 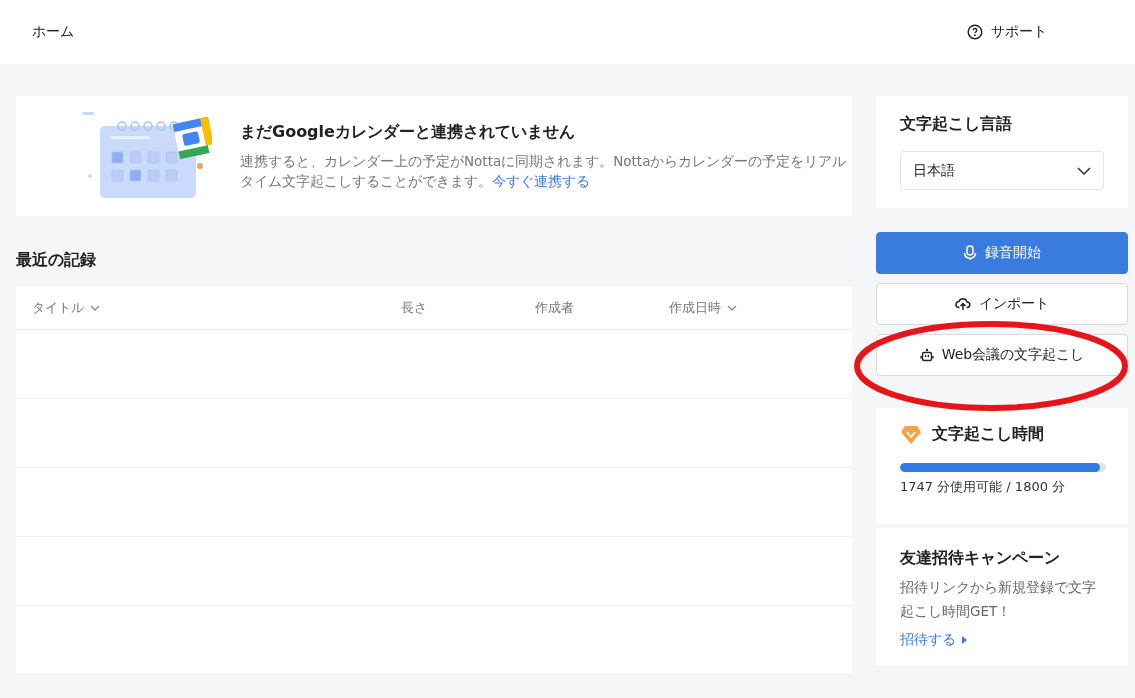 What do you see at coordinates (56, 260) in the screenshot?
I see `section-title: 最近の記録` at bounding box center [56, 260].